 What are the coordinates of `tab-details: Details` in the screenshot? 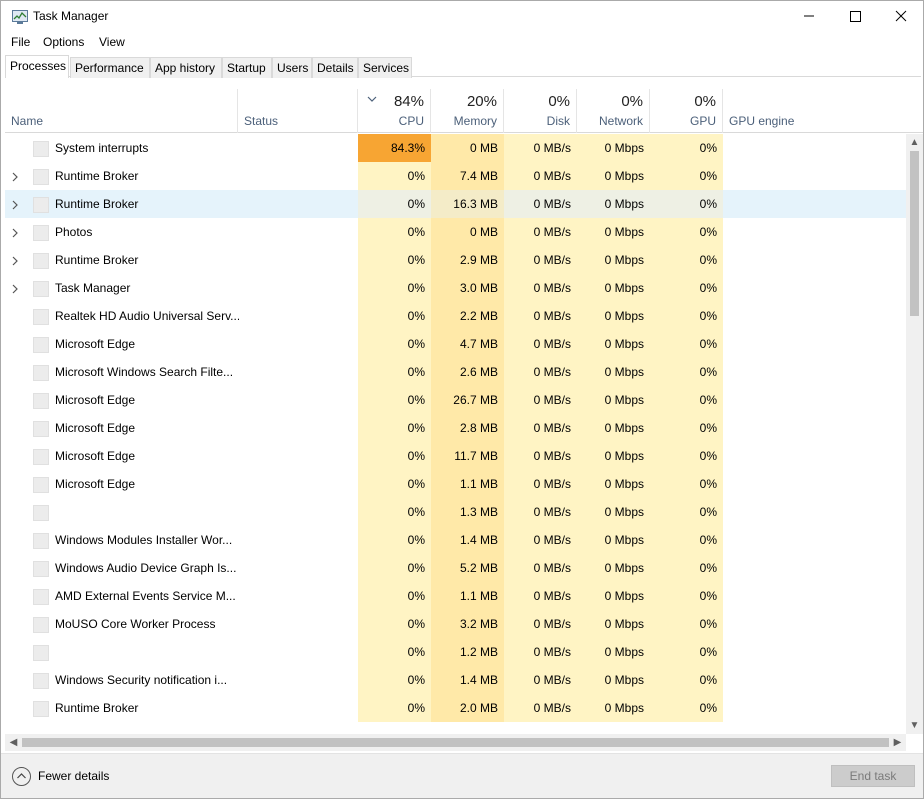 It's located at (335, 67).